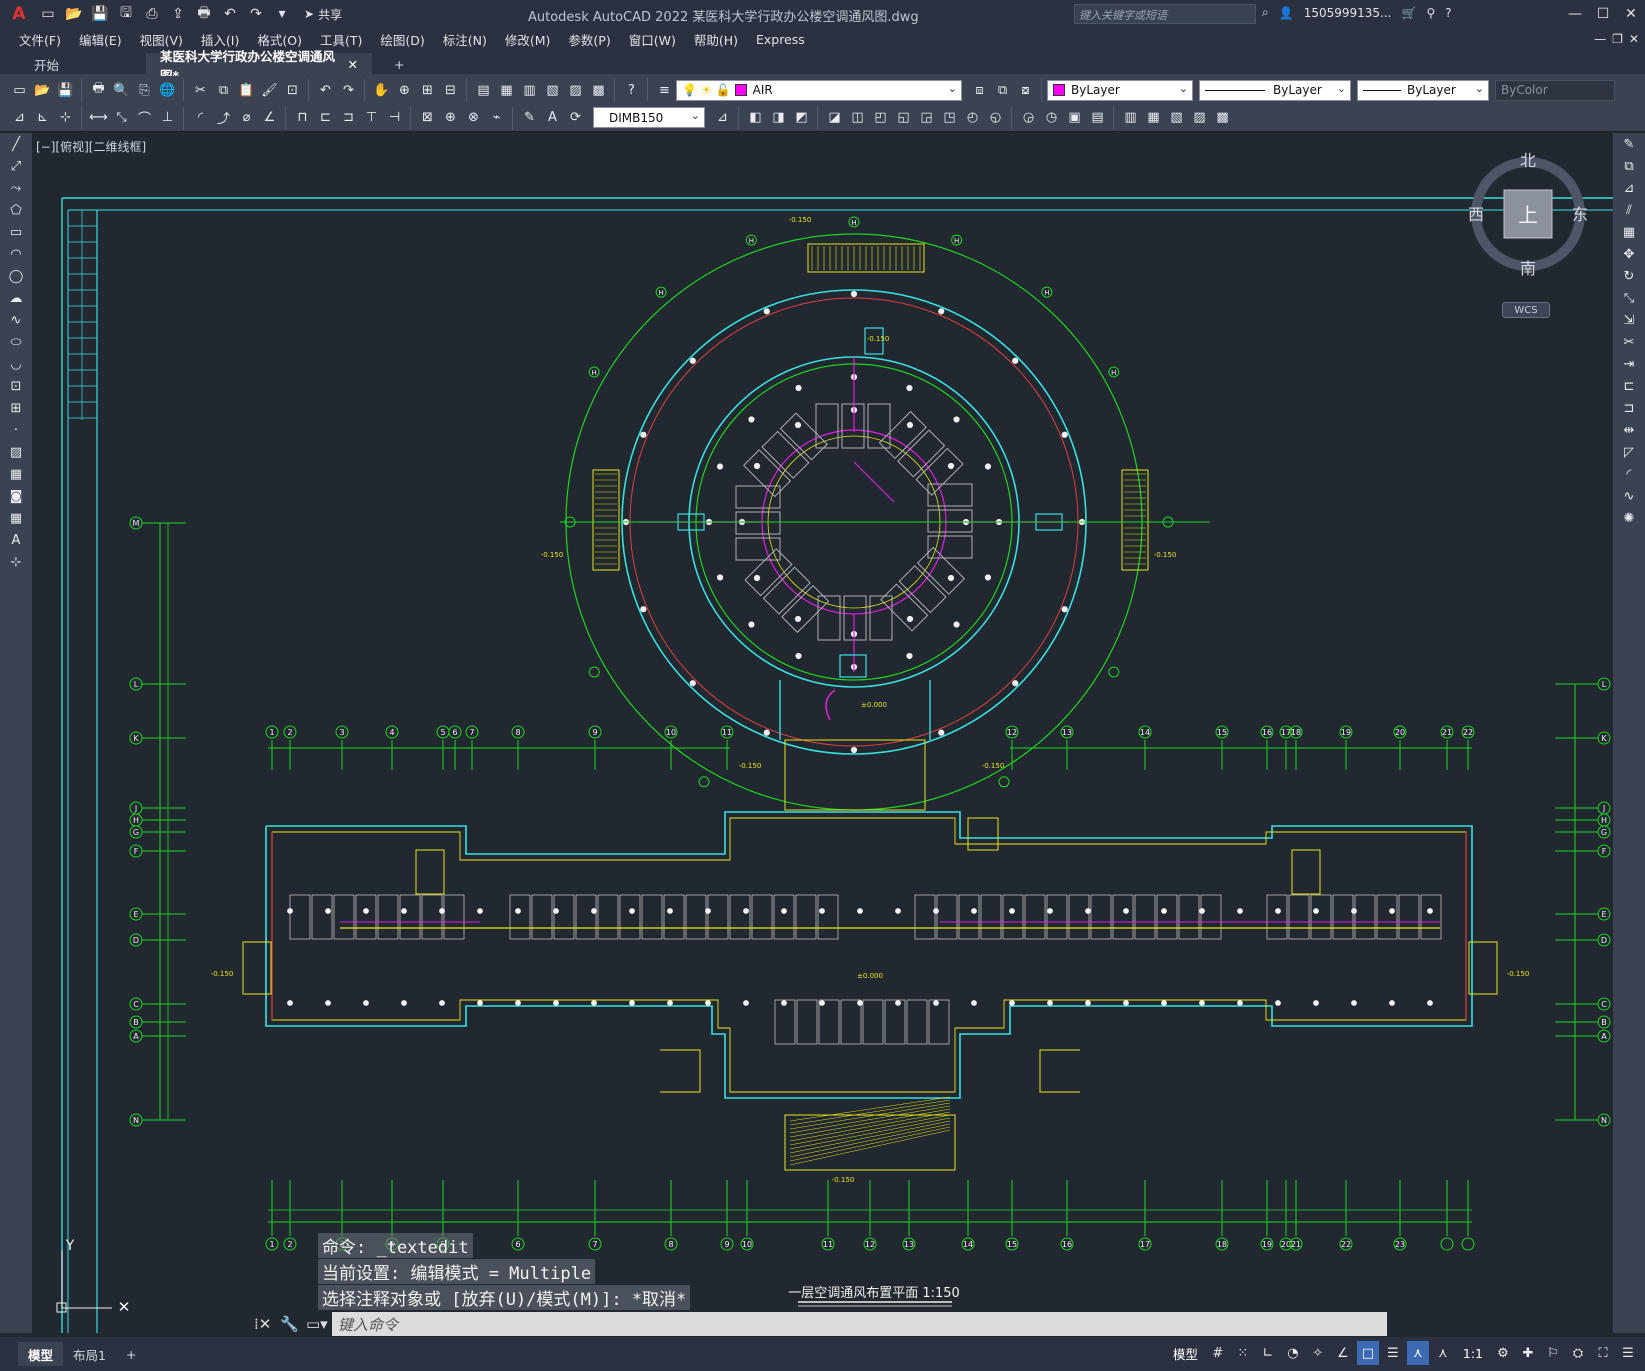  Describe the element at coordinates (552, 90) in the screenshot. I see `sheetset-icon: ▧` at that location.